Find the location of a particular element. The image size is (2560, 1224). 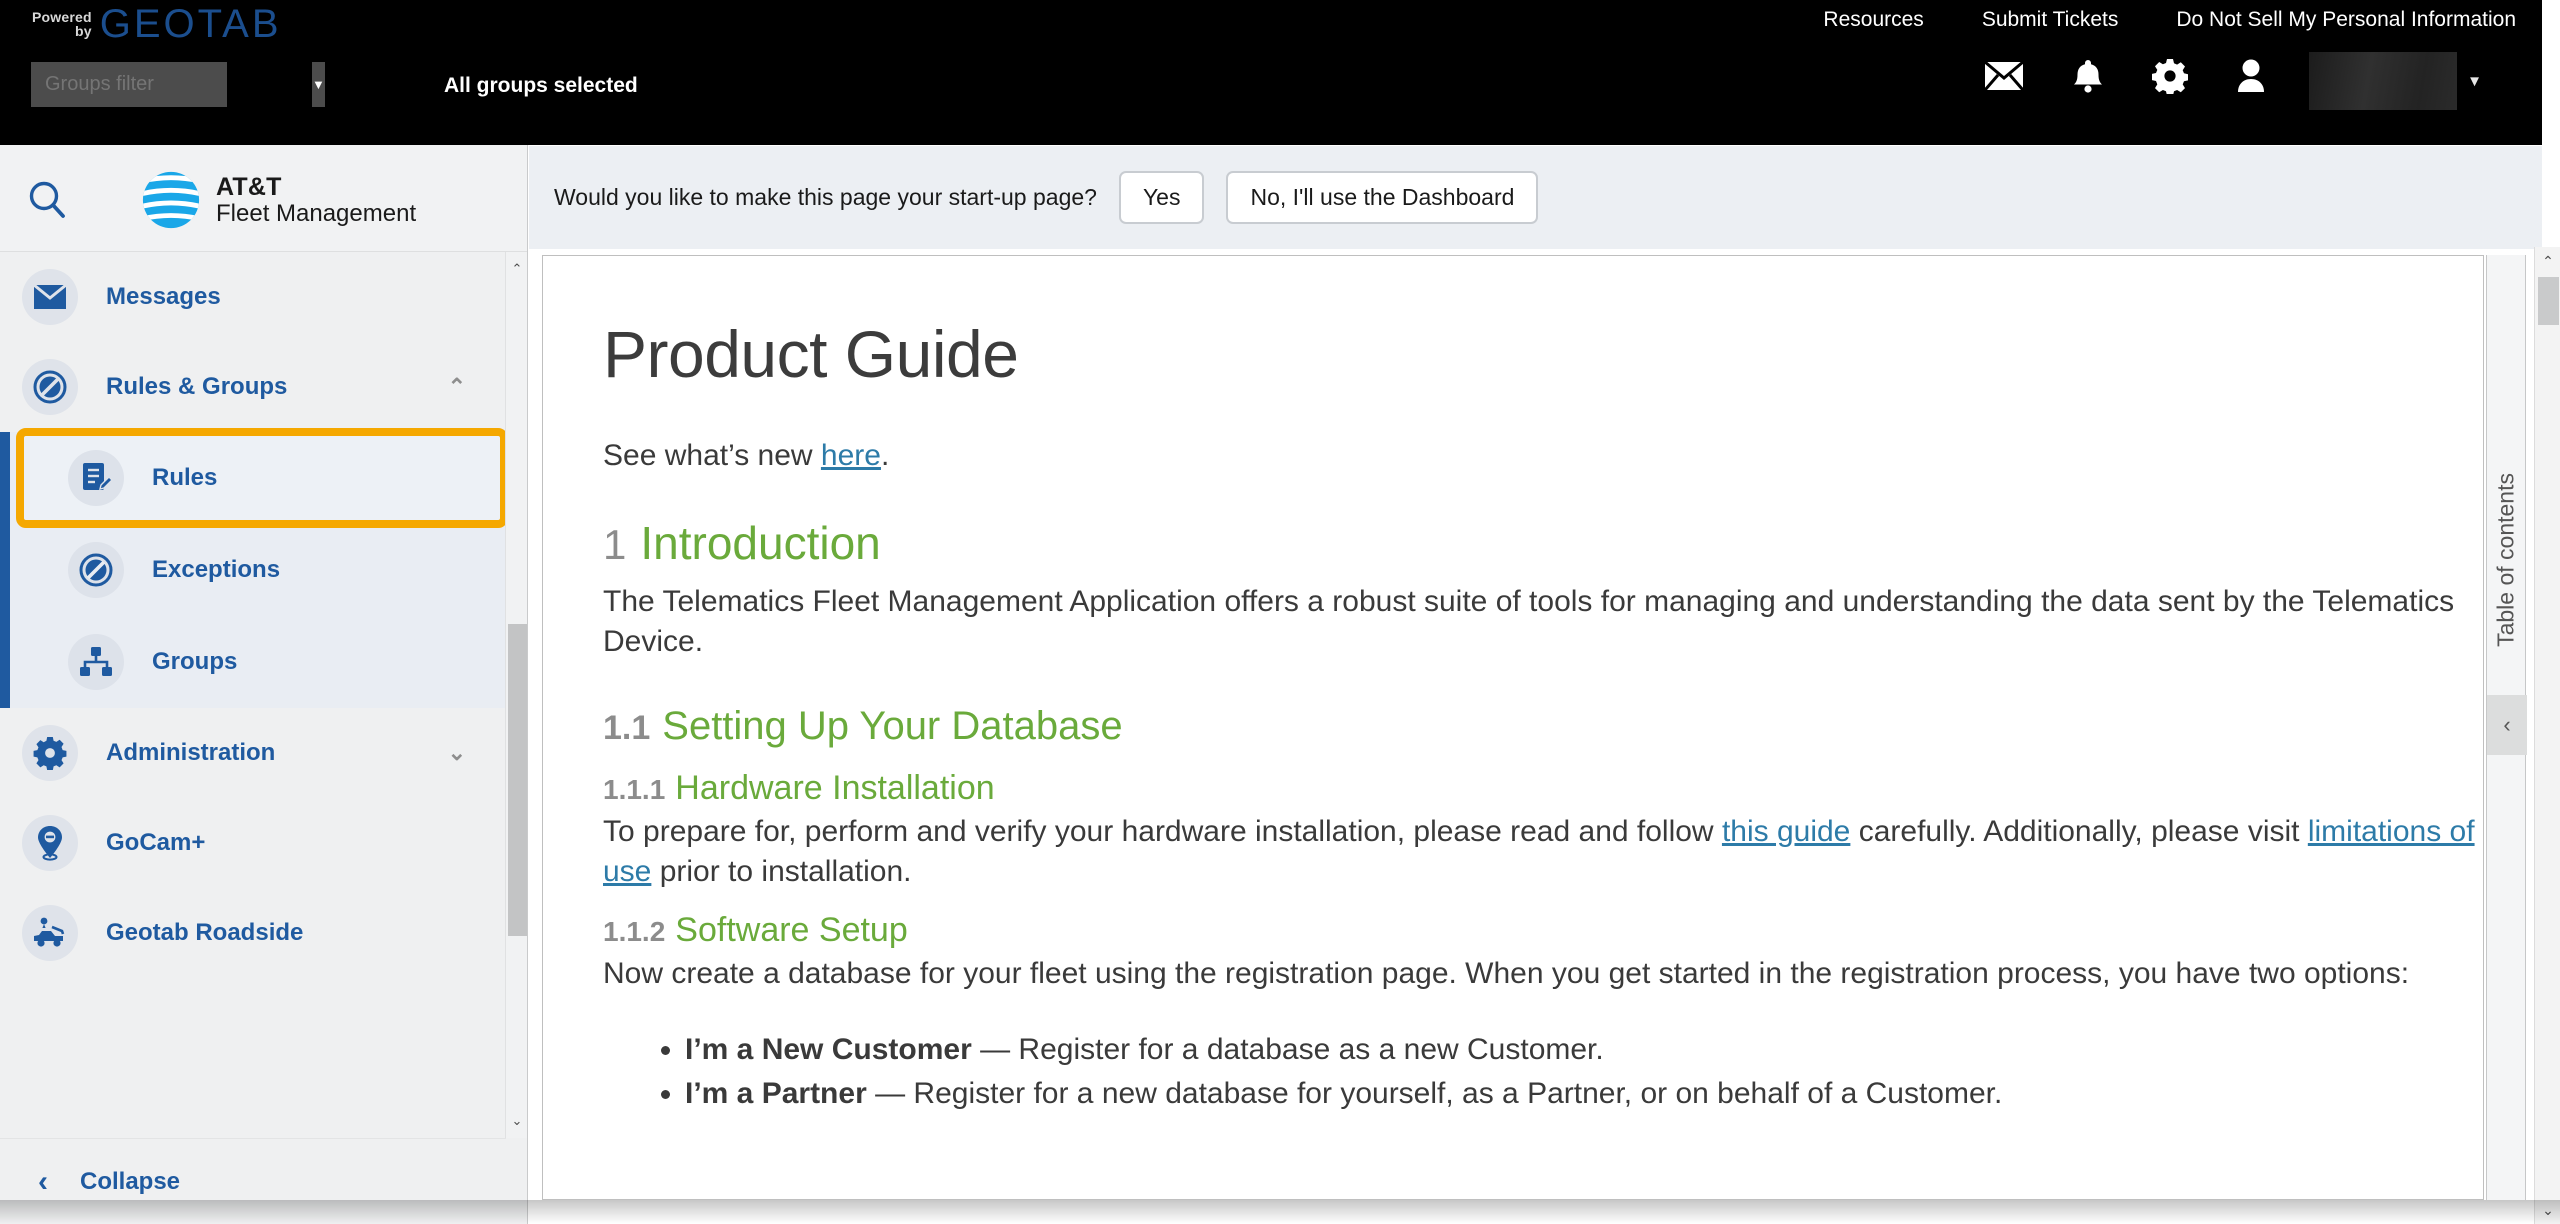

sidebar-item-rules-and-groups: Rules & Groups ⌃ is located at coordinates (253, 387).